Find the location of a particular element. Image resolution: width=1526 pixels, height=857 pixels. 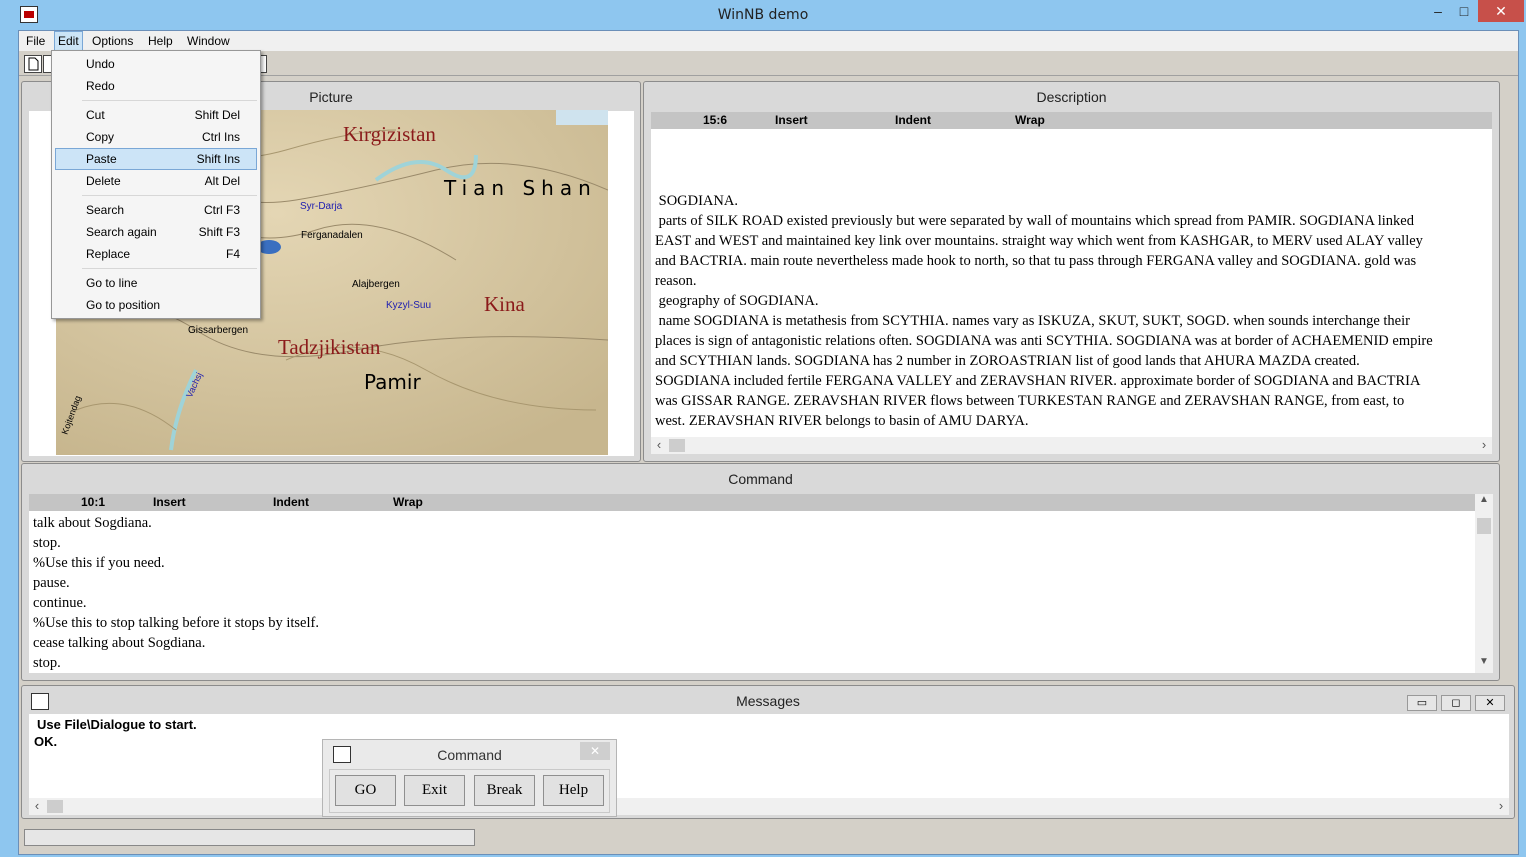

description-hscrollbar: ‹ › is located at coordinates (1071, 445).